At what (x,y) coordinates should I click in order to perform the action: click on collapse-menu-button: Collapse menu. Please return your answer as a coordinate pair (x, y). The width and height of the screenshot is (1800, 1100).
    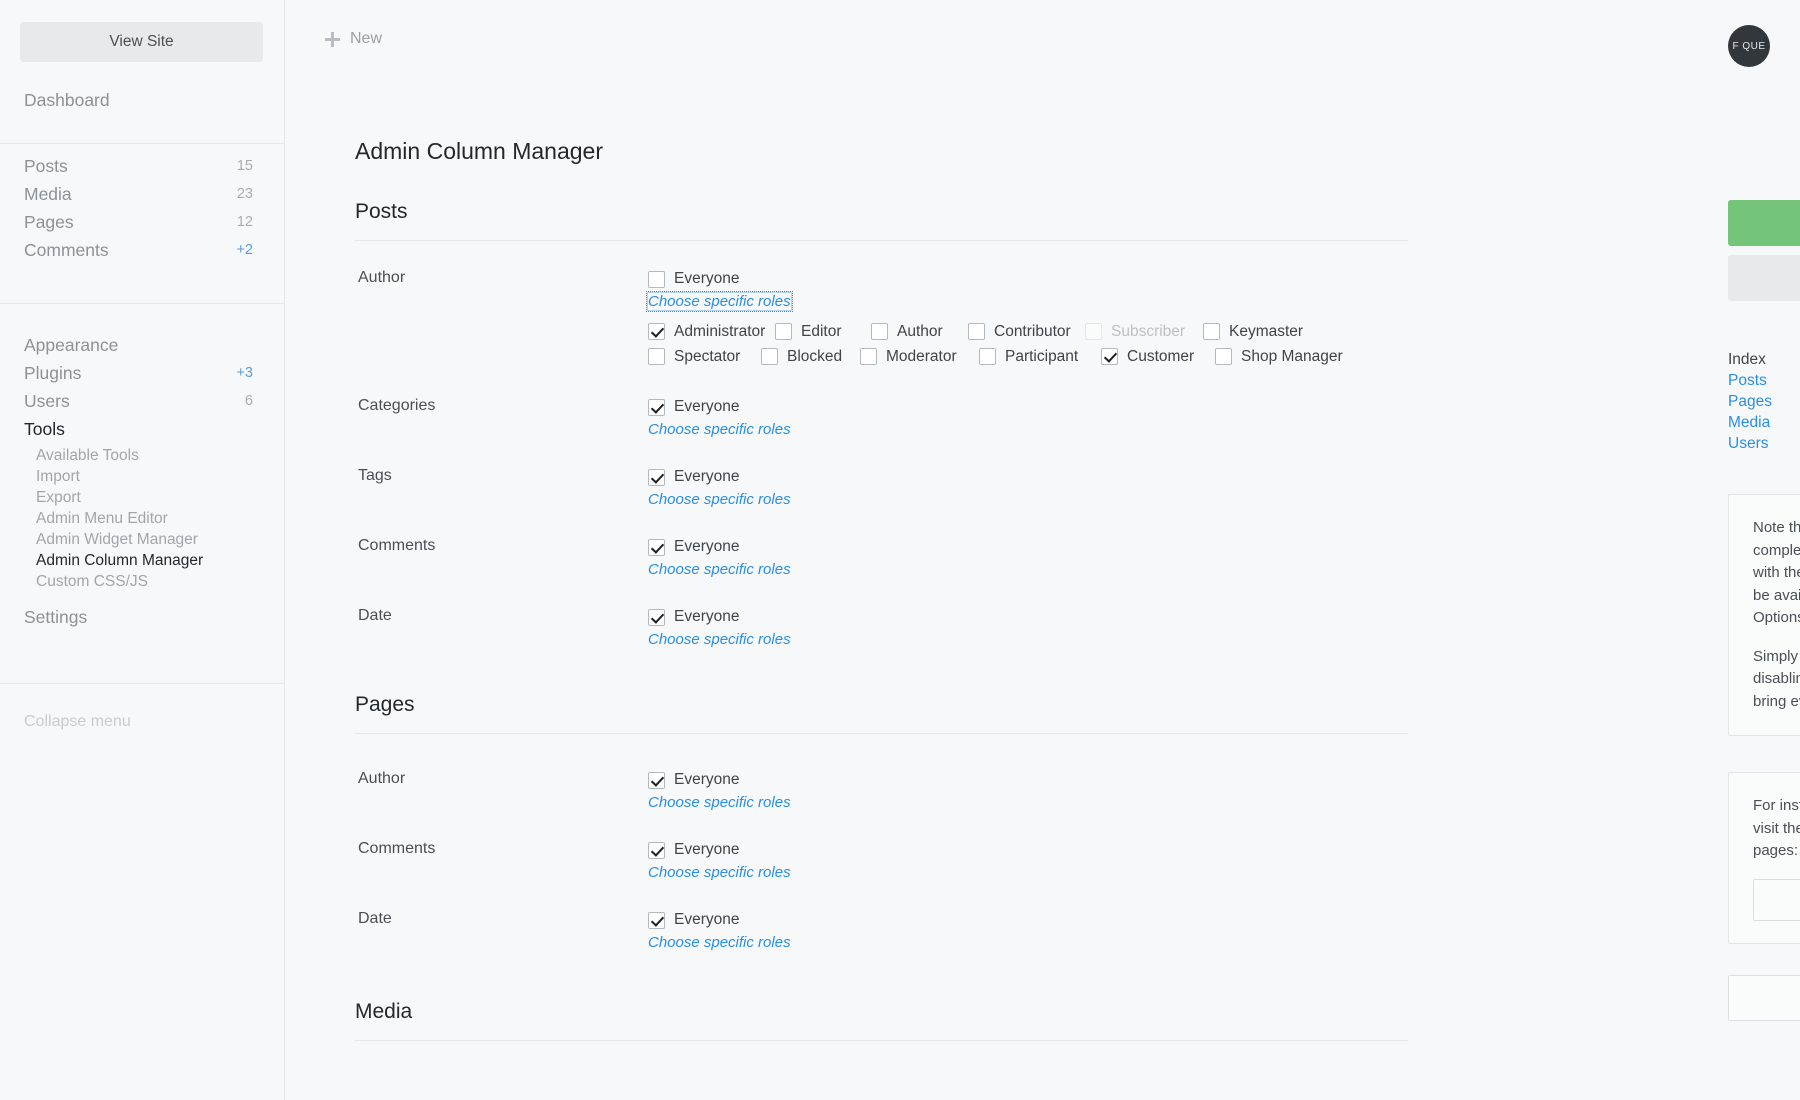
    Looking at the image, I should click on (77, 722).